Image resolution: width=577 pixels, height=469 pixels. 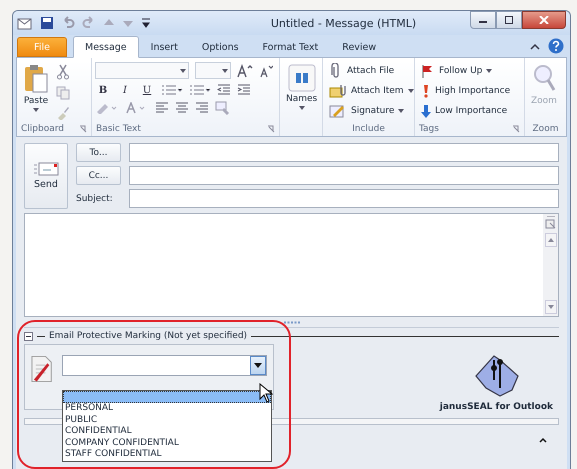 I want to click on customize-menu-icon, so click(x=146, y=23).